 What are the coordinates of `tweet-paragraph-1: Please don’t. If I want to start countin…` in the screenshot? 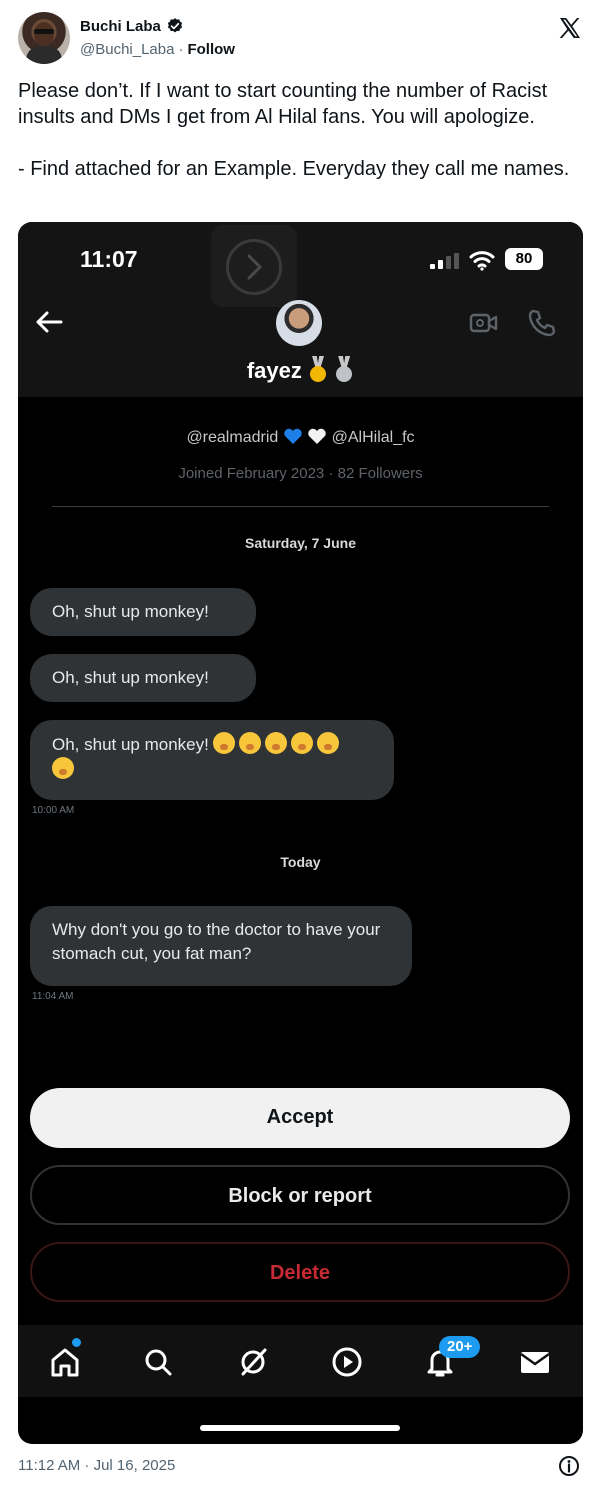 It's located at (283, 104).